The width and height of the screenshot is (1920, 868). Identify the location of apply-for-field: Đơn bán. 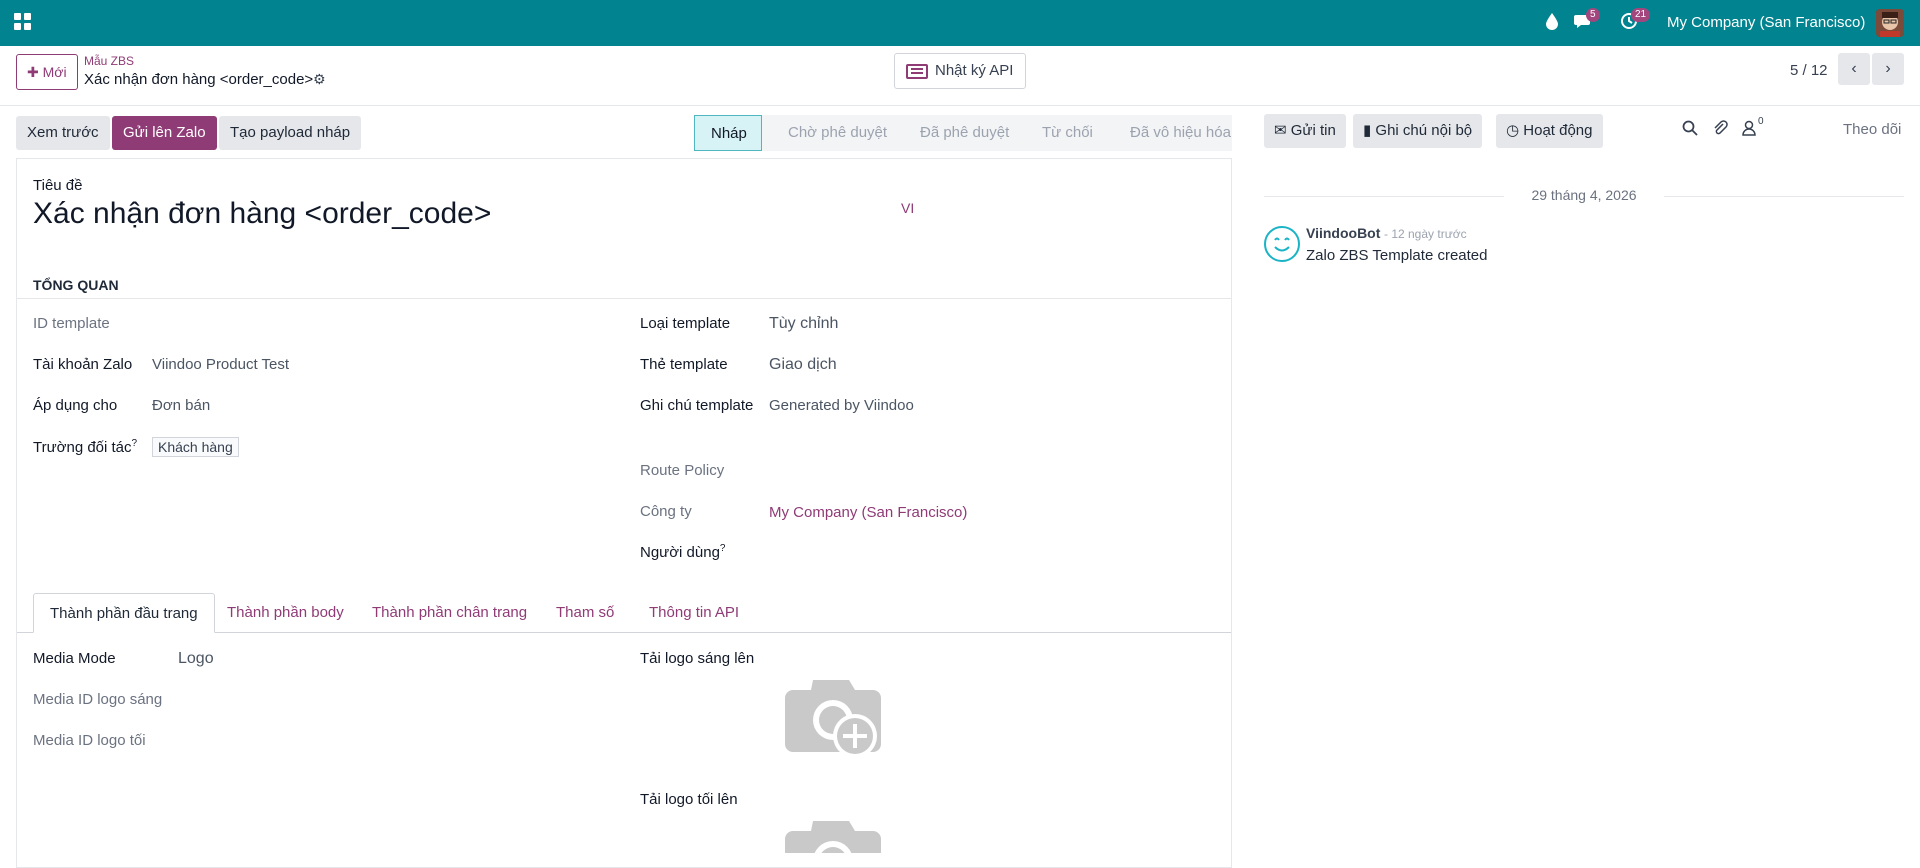
(181, 405).